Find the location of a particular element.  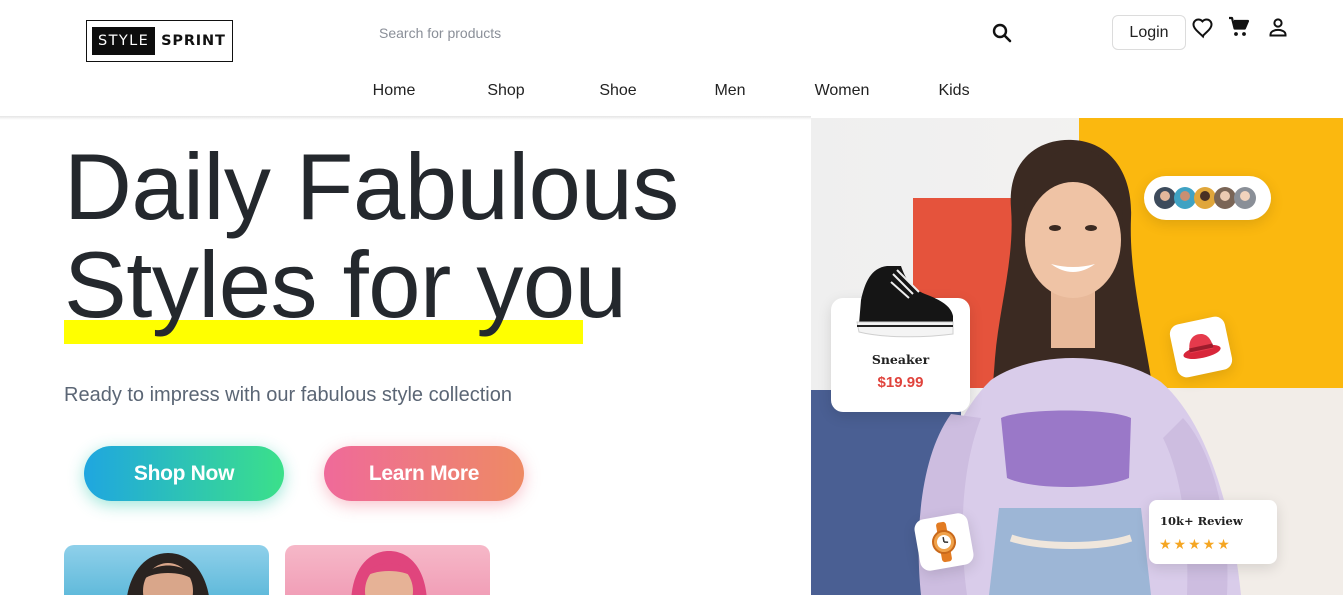

logo-text-sprint: SPRINT is located at coordinates (193, 41).